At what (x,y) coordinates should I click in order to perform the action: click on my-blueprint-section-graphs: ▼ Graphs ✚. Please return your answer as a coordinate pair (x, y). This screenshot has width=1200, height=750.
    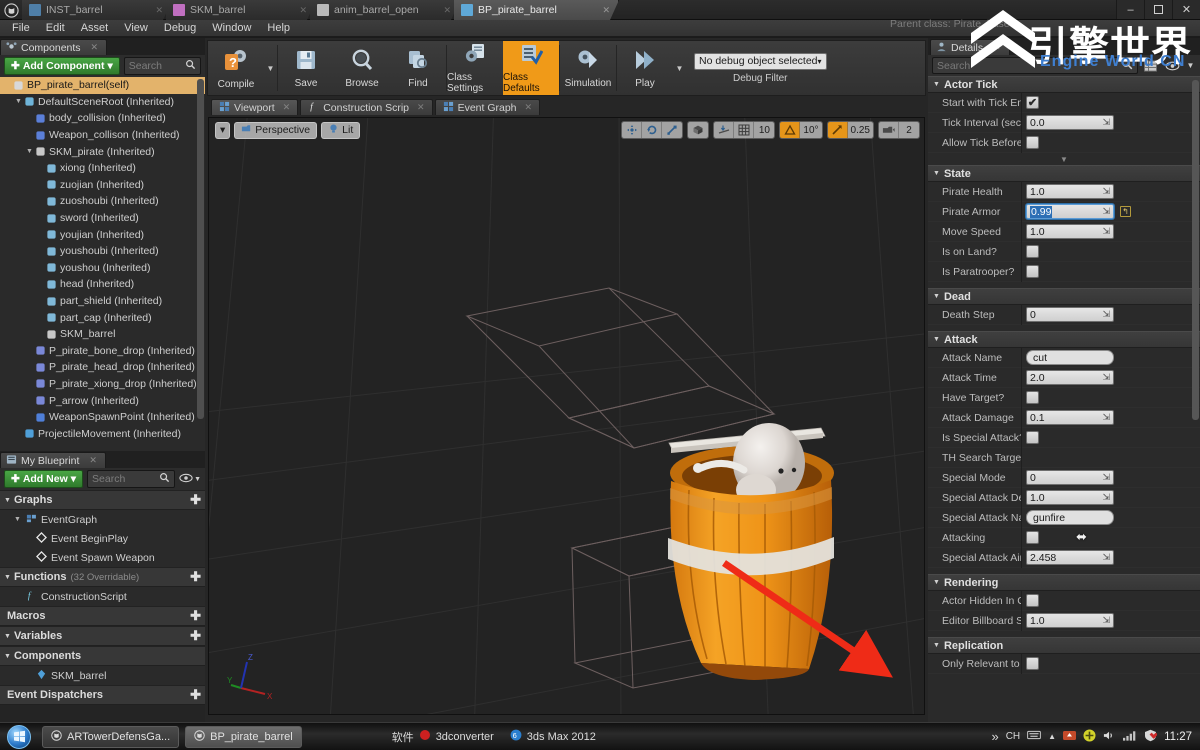
    Looking at the image, I should click on (102, 500).